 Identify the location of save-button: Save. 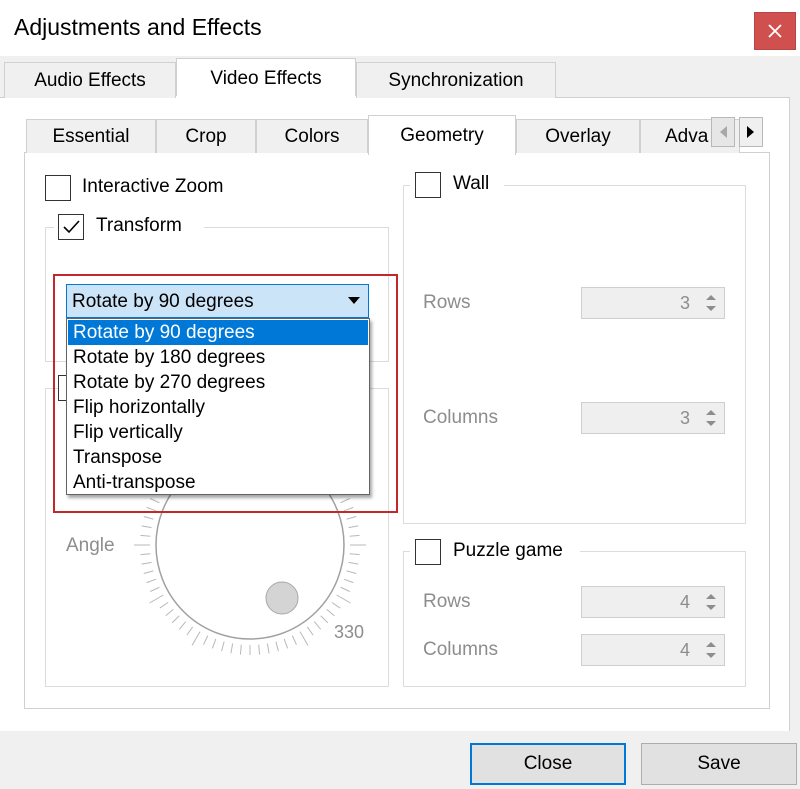
(719, 764).